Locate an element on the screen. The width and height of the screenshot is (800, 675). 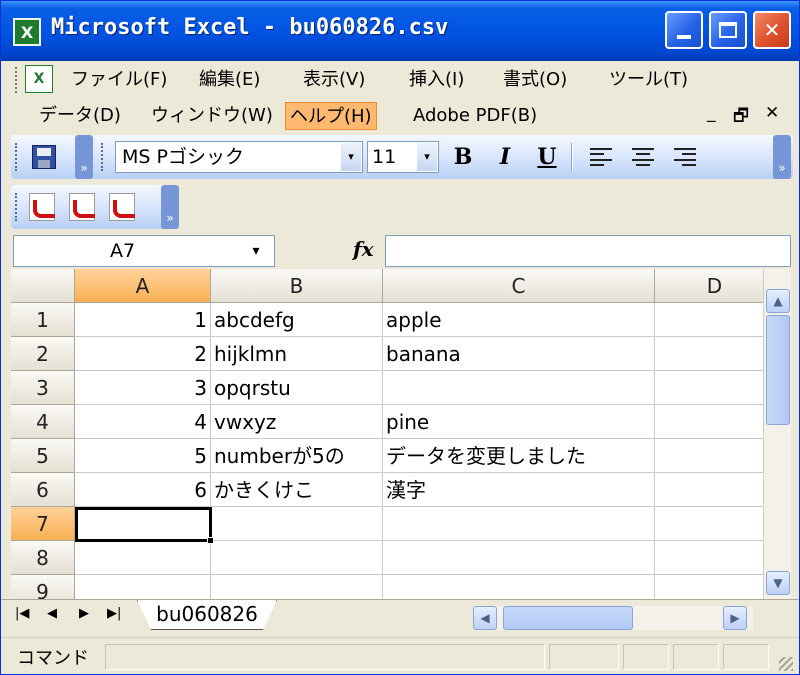
pdf-toolbar-grip is located at coordinates (17, 207).